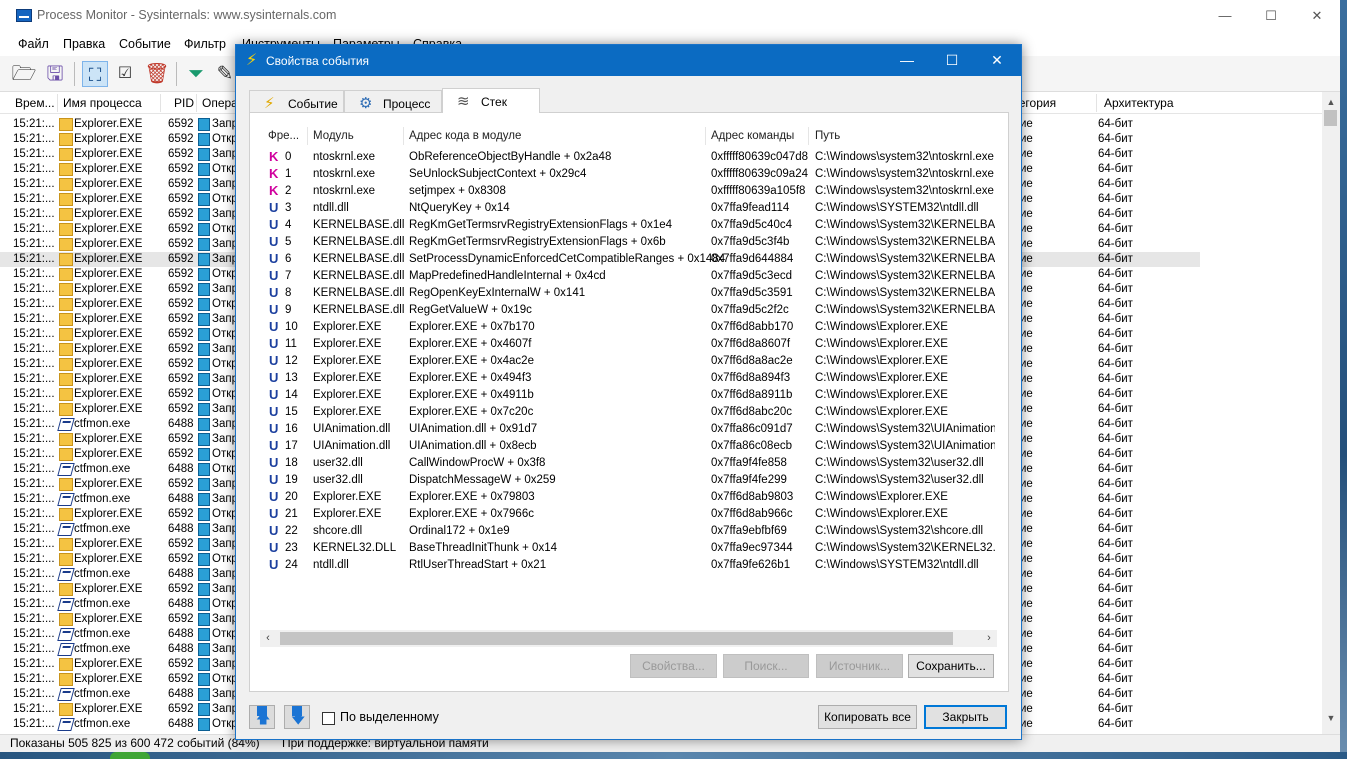 The width and height of the screenshot is (1347, 759). Describe the element at coordinates (1271, 16) in the screenshot. I see `maximize-button: ☐` at that location.